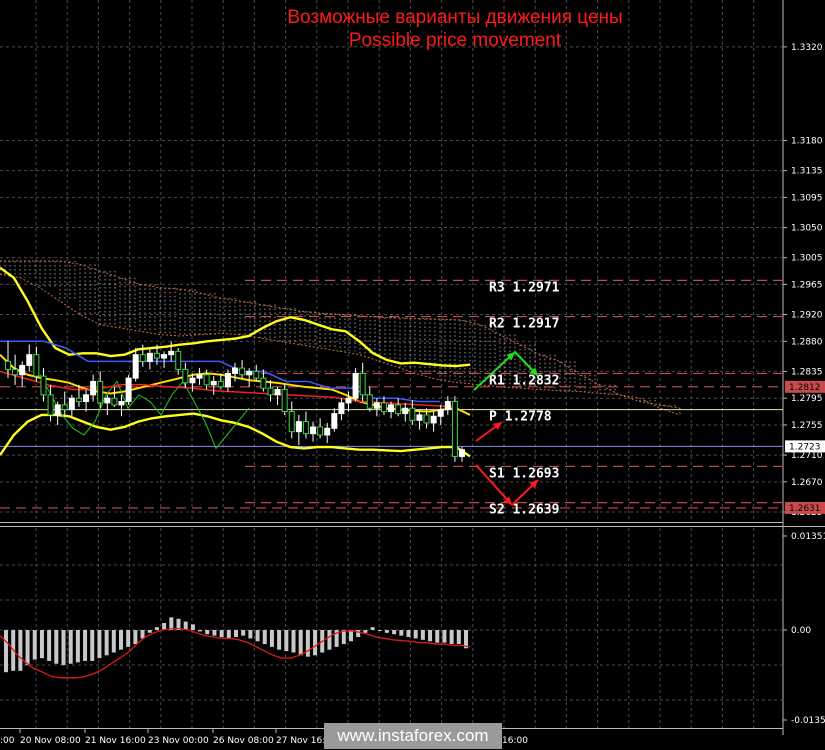 This screenshot has width=825, height=750. What do you see at coordinates (807, 316) in the screenshot?
I see `price-tick-label: 1.2920` at bounding box center [807, 316].